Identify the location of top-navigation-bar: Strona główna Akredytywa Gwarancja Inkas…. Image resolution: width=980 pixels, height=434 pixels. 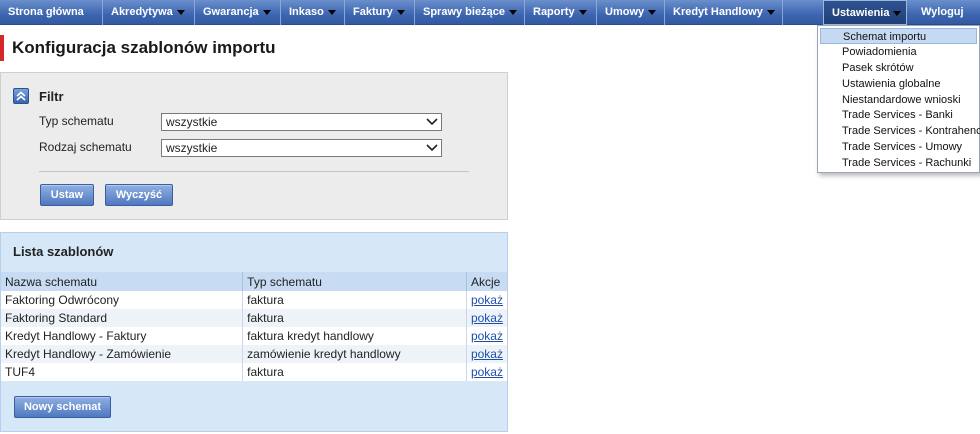
(490, 12).